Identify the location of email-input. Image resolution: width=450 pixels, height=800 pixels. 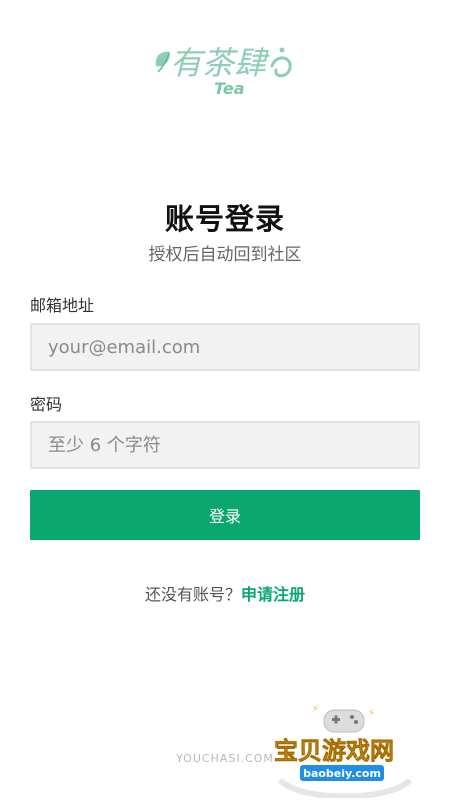
(225, 347).